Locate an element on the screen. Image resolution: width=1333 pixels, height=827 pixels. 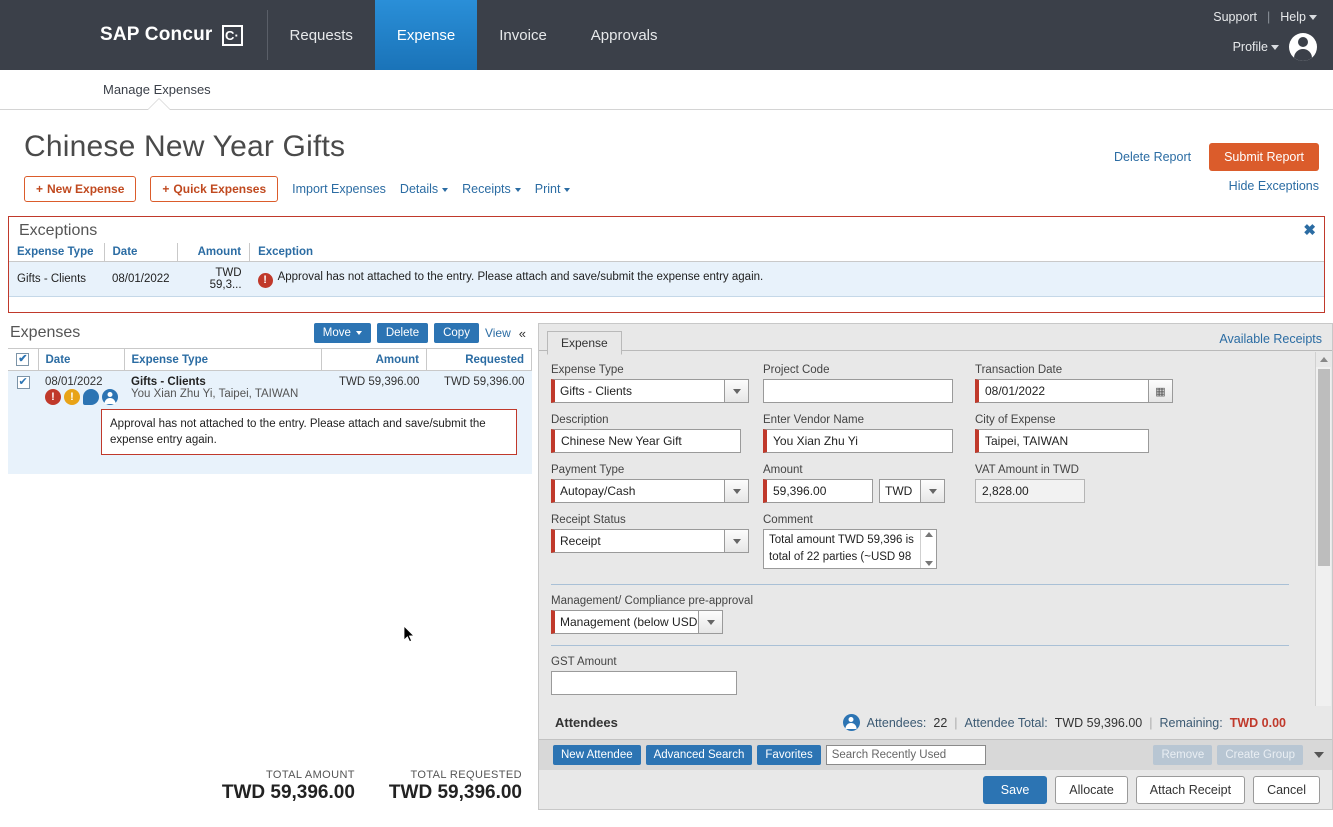
top-right-utilities: Support | Help Profile is located at coordinates (1273, 35).